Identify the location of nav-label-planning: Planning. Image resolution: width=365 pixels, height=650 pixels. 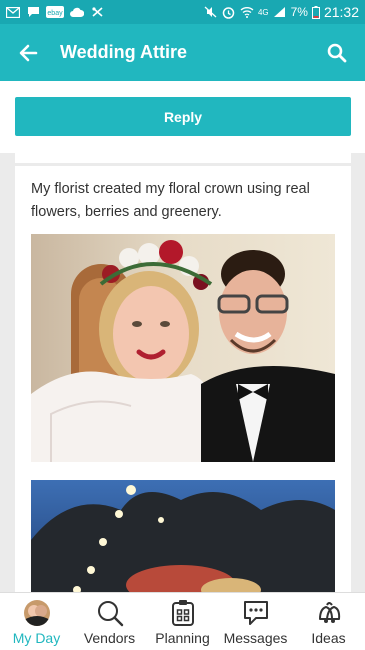
(182, 638).